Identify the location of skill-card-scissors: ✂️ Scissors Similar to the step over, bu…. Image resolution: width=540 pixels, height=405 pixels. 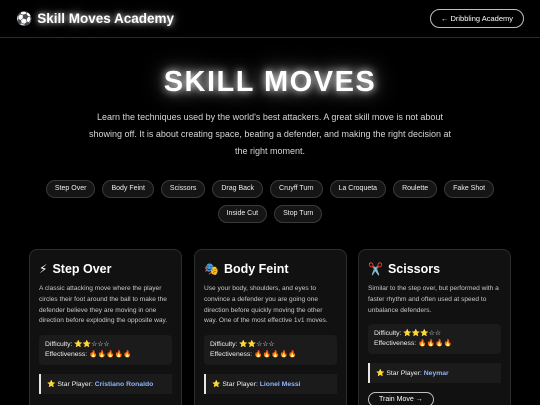
(434, 327).